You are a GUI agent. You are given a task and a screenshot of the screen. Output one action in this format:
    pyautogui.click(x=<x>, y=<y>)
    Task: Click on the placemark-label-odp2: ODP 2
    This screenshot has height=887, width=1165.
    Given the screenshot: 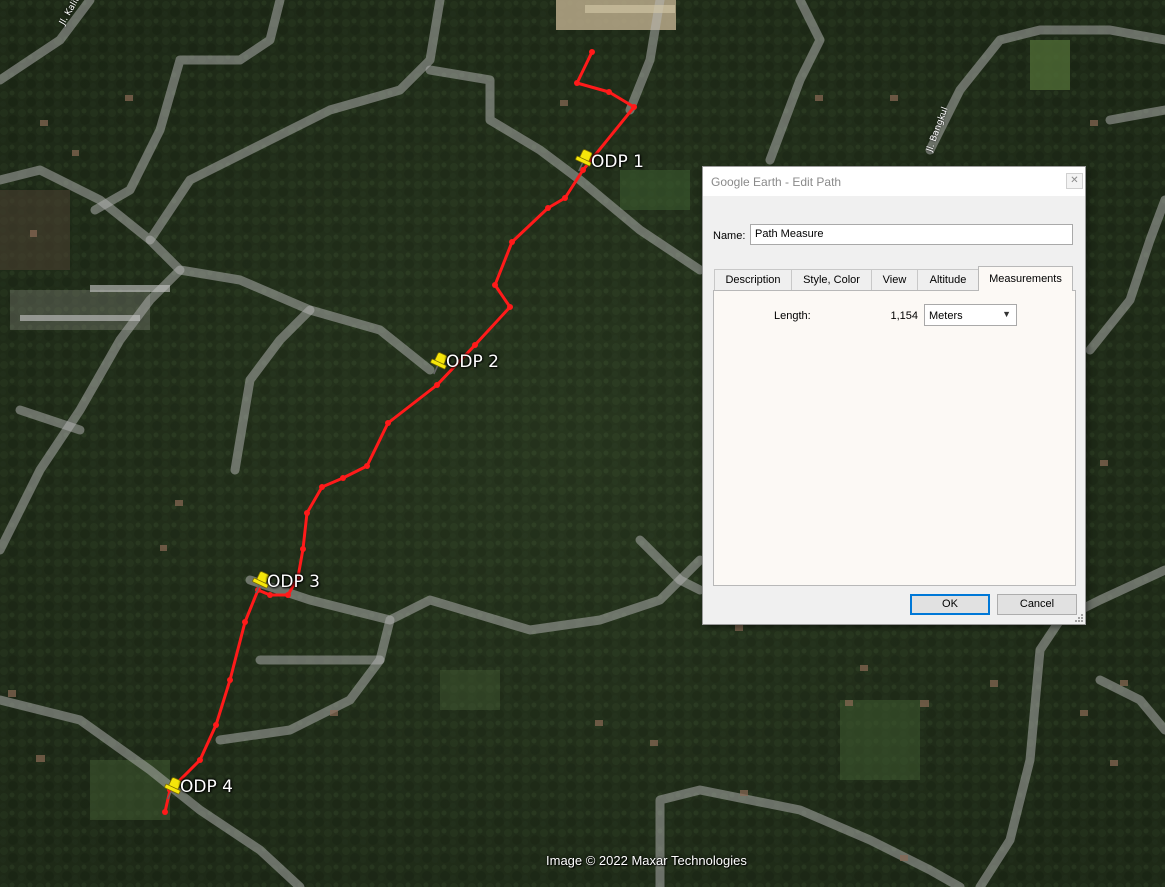 What is the action you would take?
    pyautogui.click(x=472, y=362)
    